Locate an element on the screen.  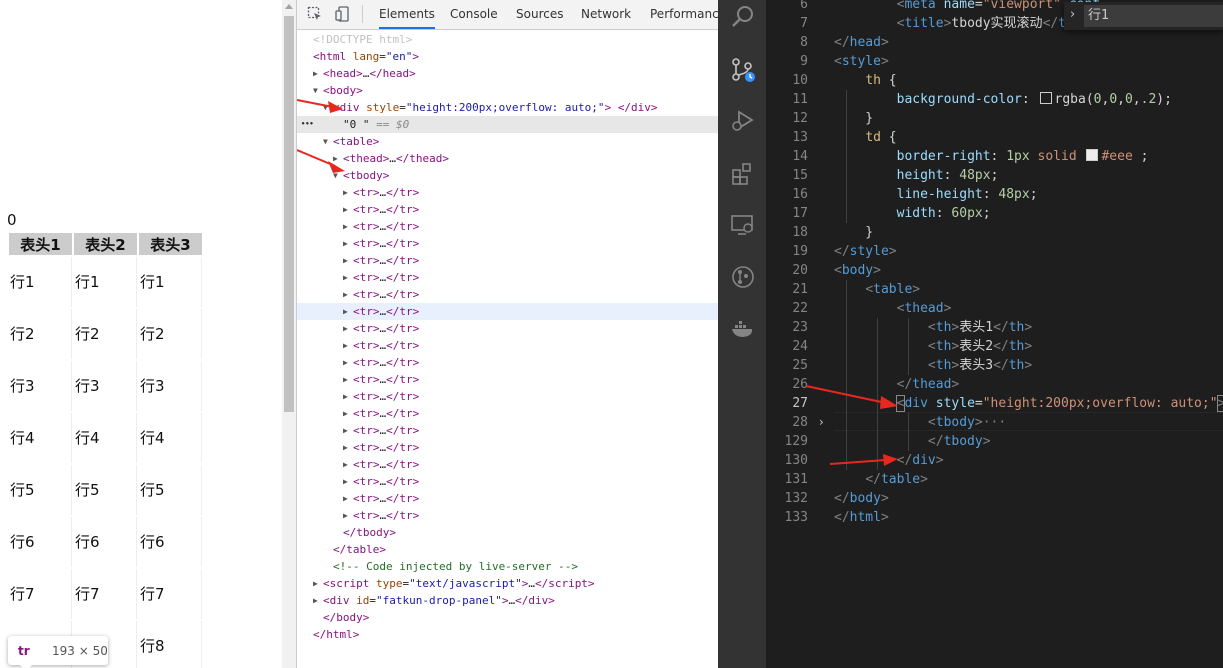
code-line: <th>表头3</th> is located at coordinates (933, 365).